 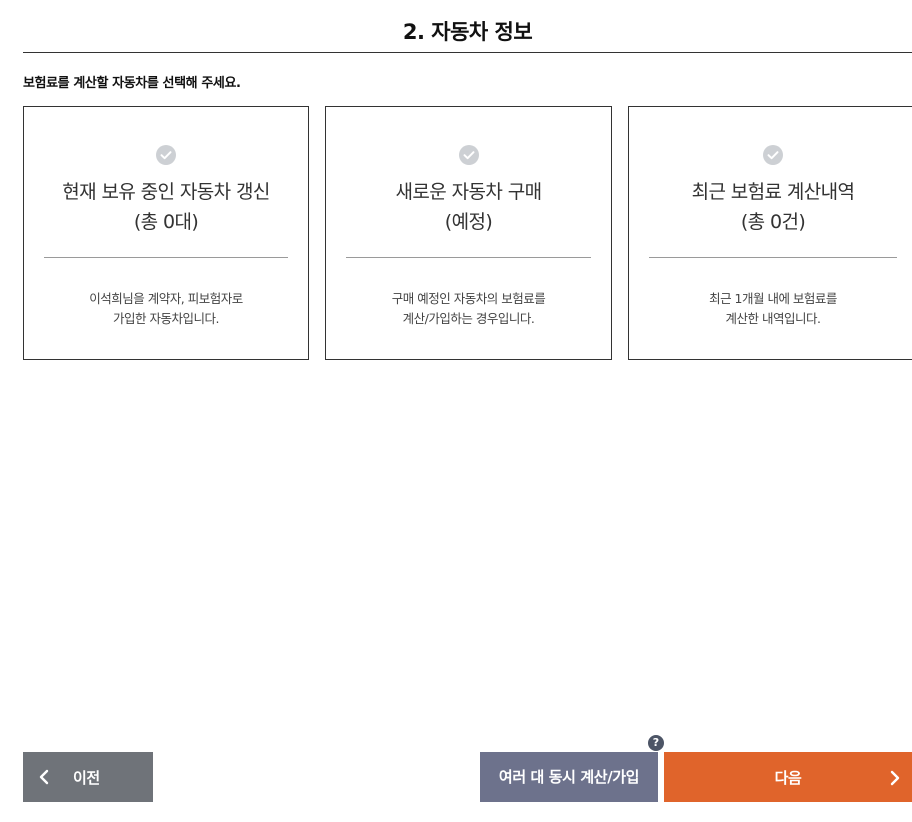 I want to click on chevron-right-icon, so click(x=895, y=780).